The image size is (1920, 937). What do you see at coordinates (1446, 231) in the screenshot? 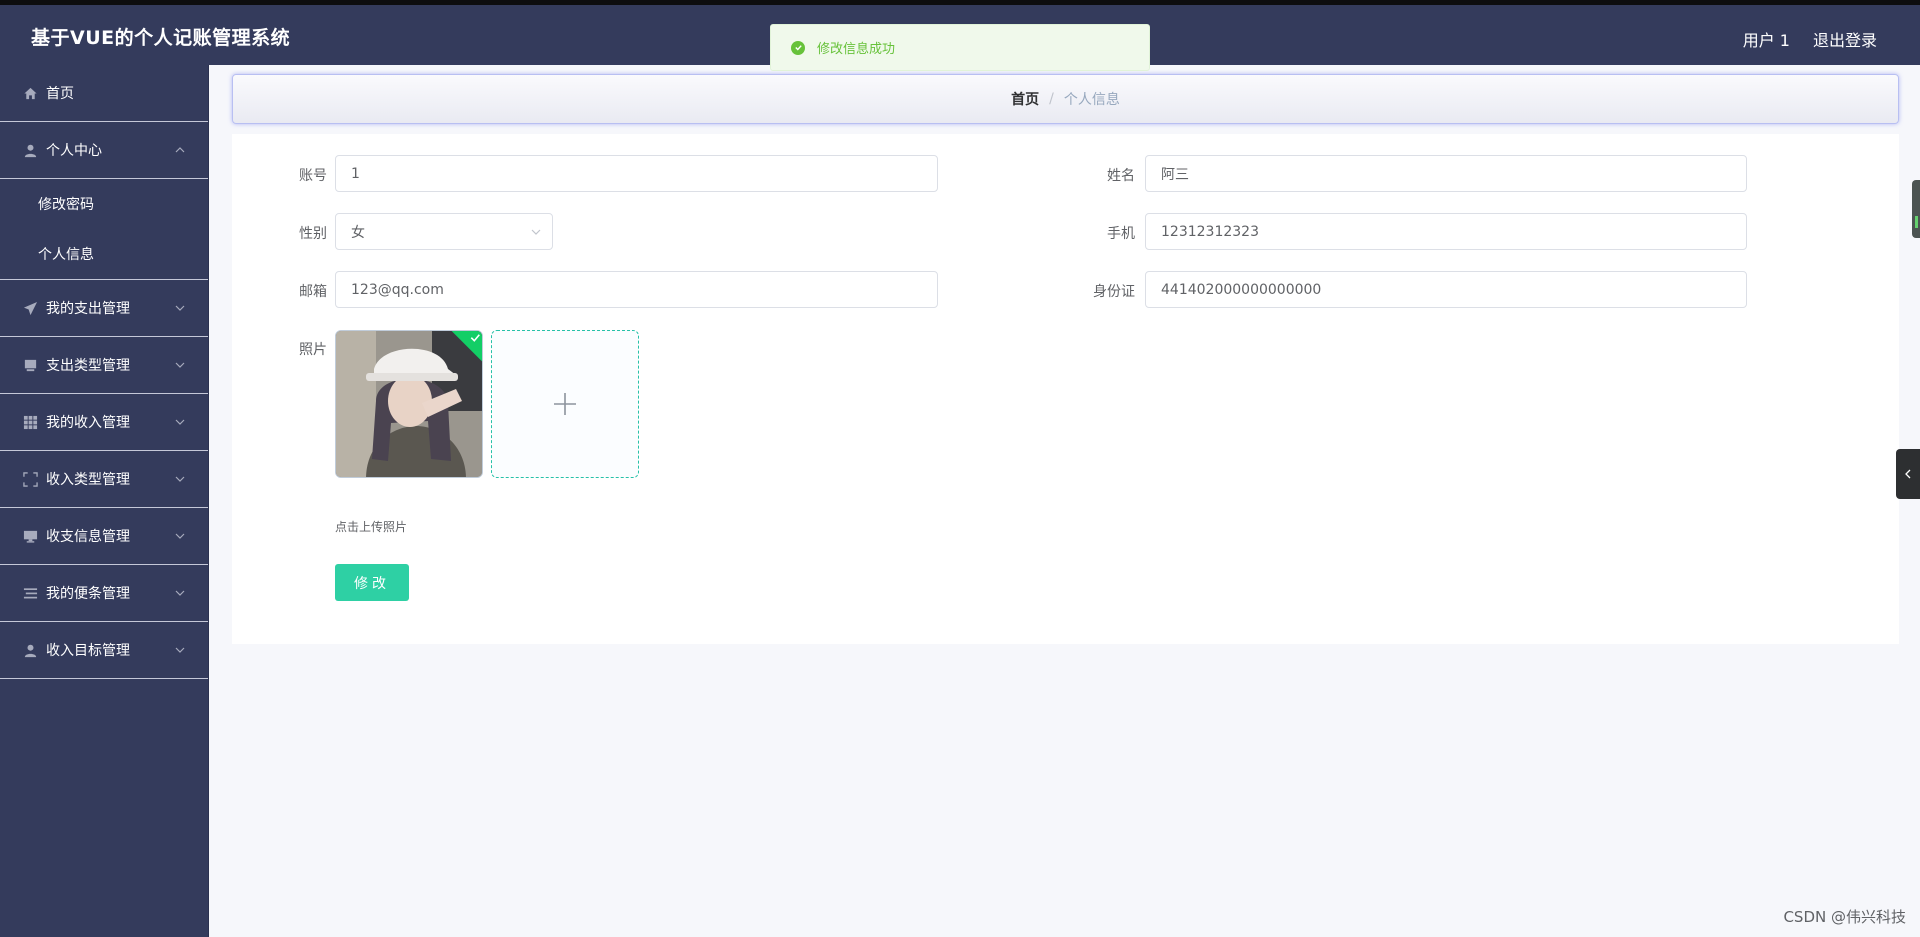
I see `phone-input: 12312312323` at bounding box center [1446, 231].